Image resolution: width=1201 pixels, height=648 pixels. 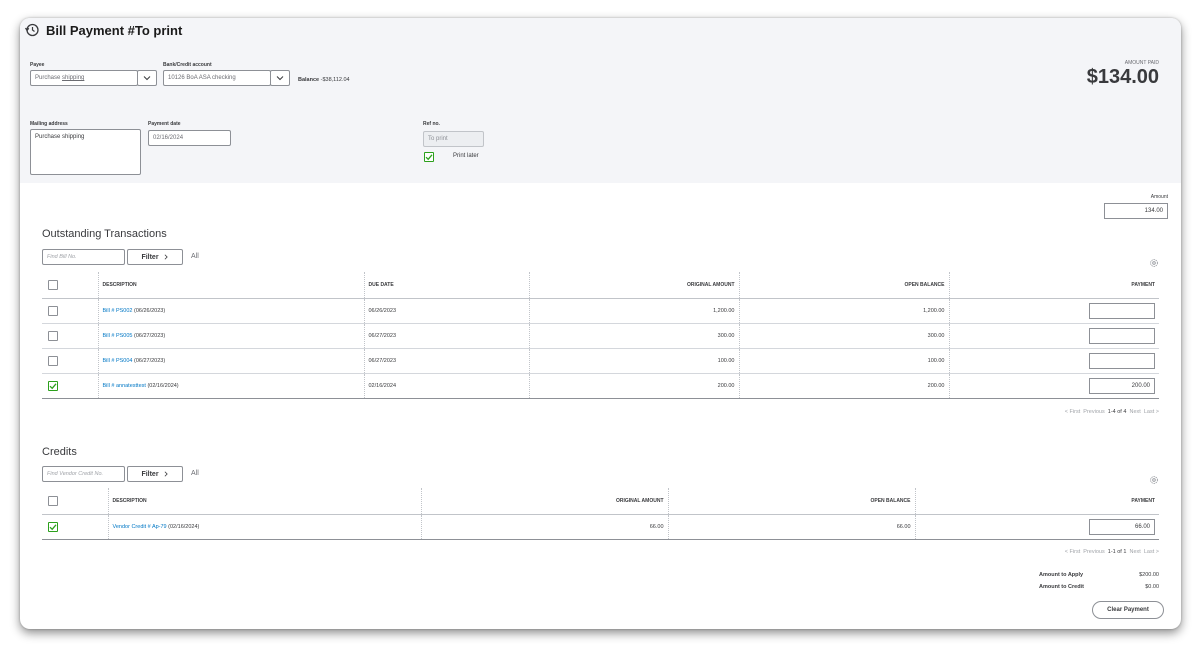 I want to click on payment-cell, so click(x=1053, y=361).